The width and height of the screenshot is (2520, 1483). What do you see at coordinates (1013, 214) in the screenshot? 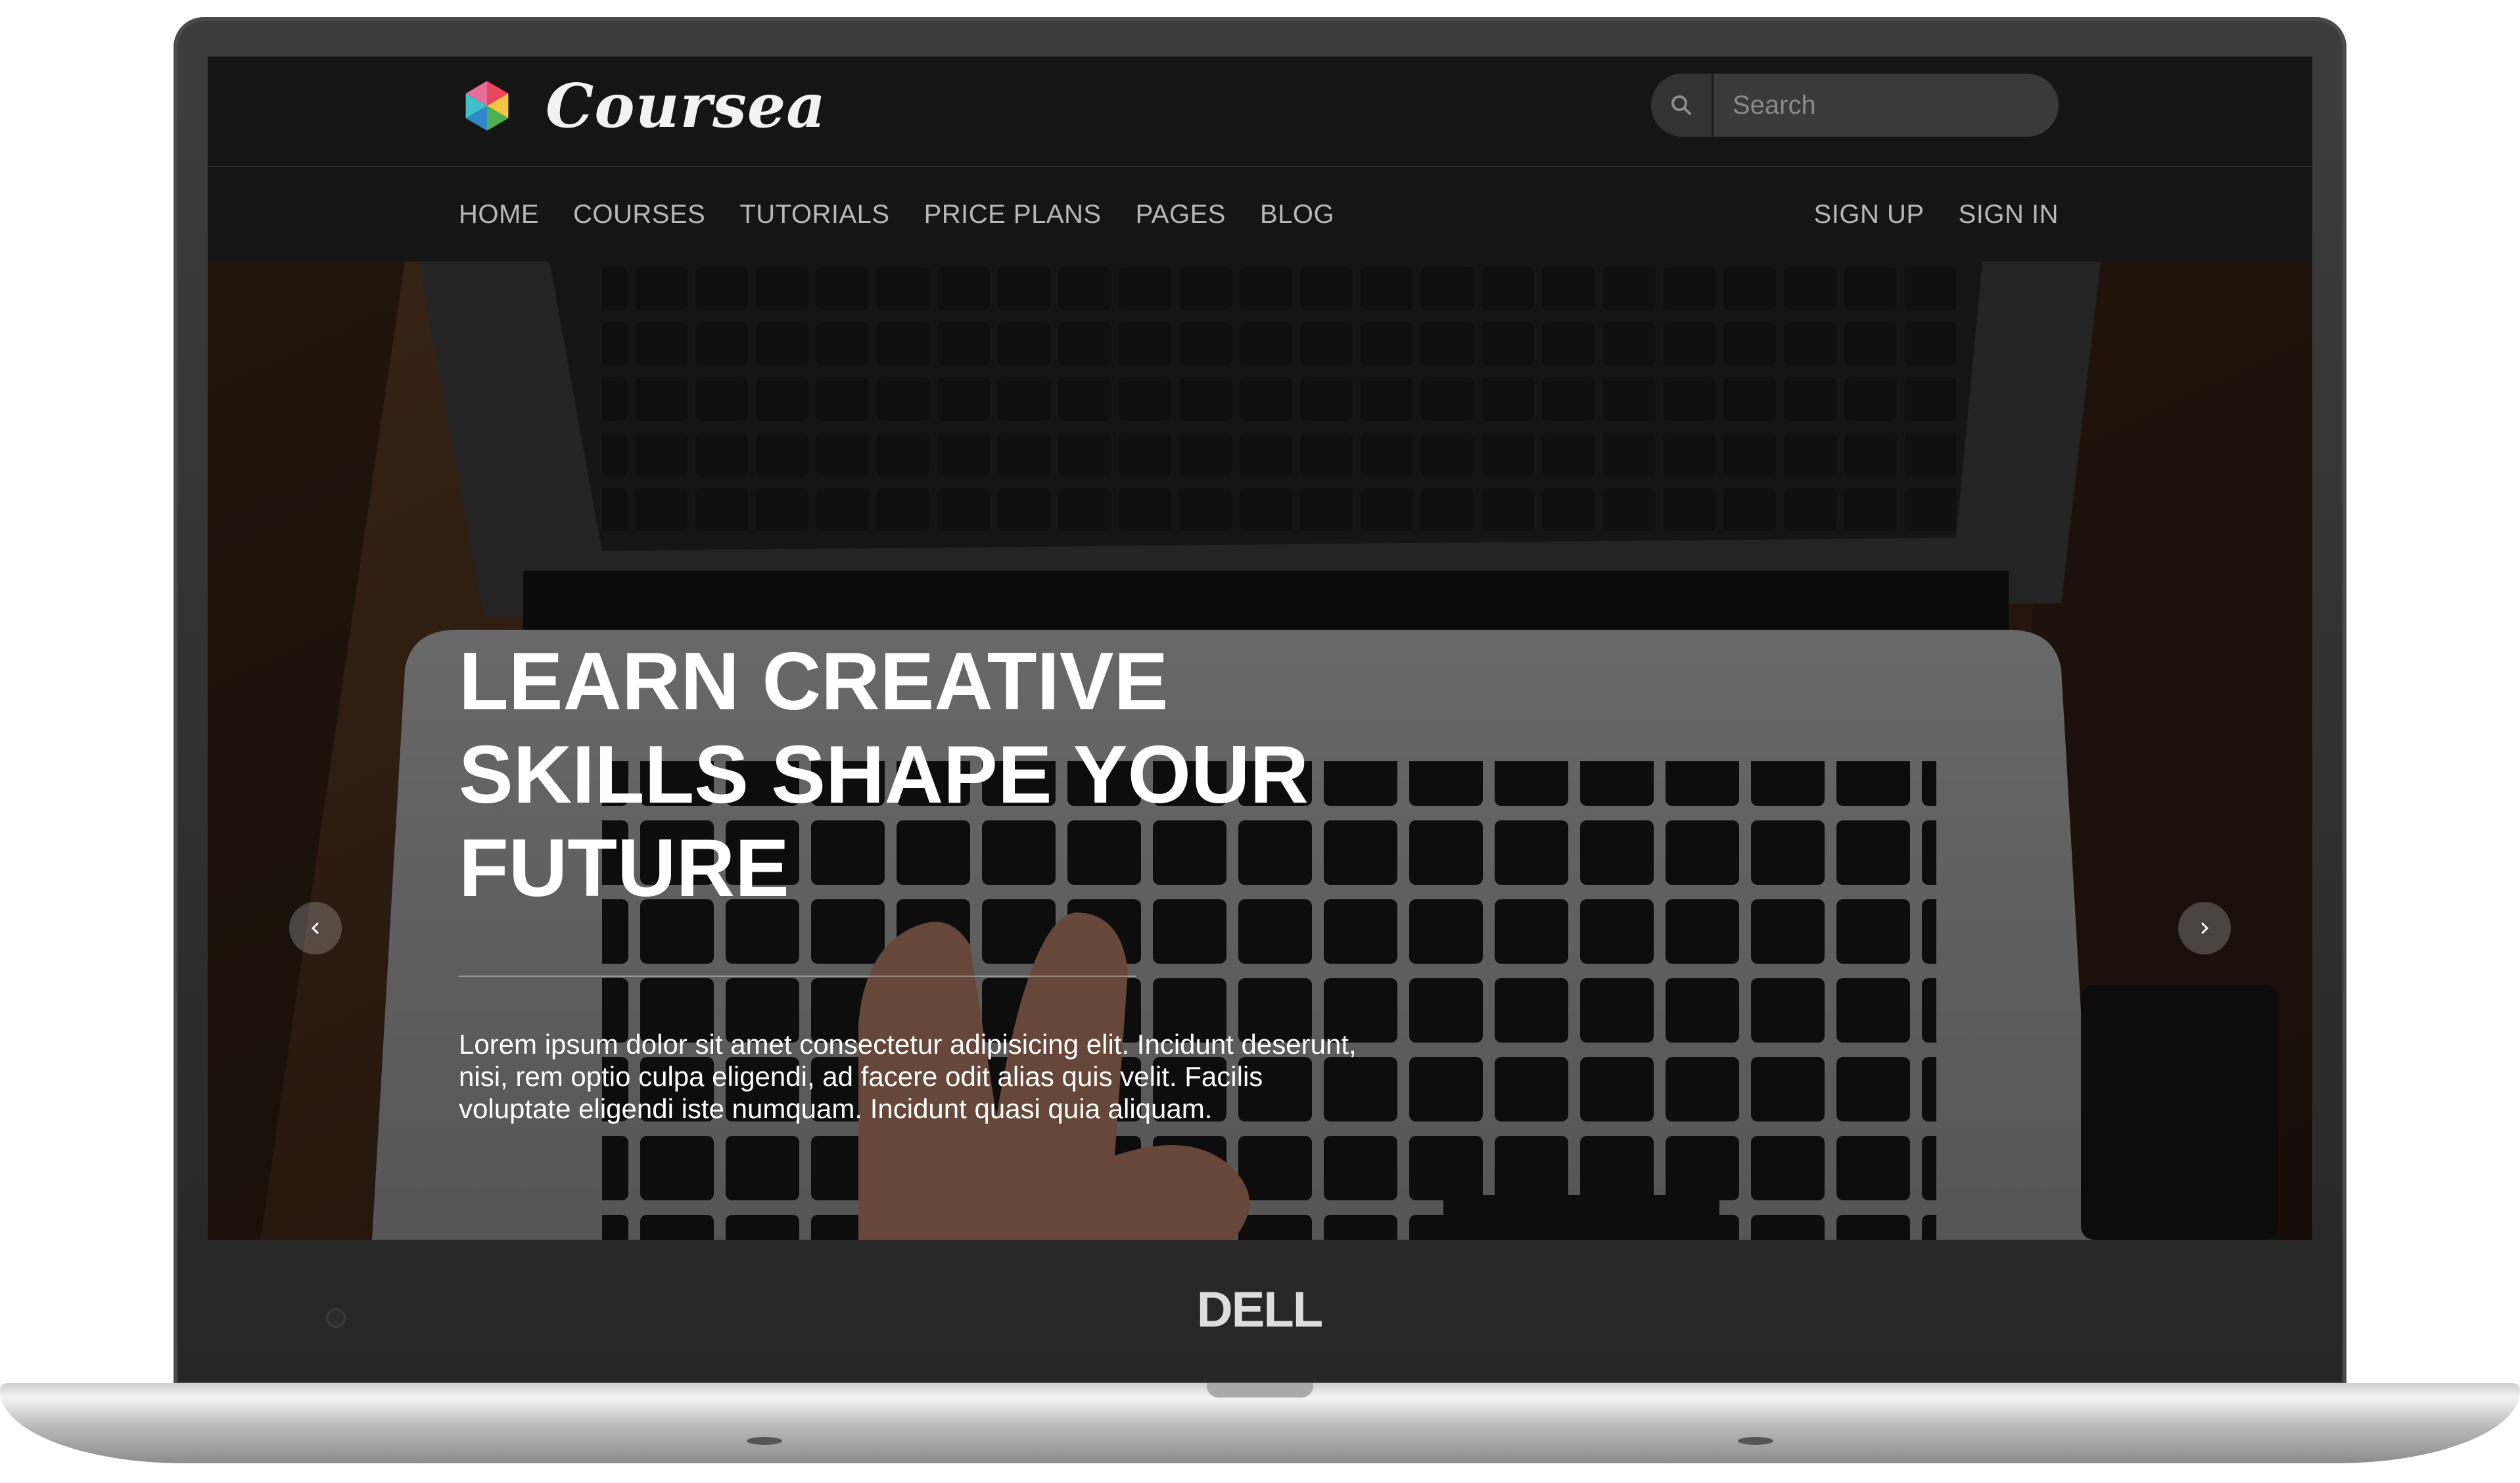
I see `nav-price-plans: PRICE PLANS` at bounding box center [1013, 214].